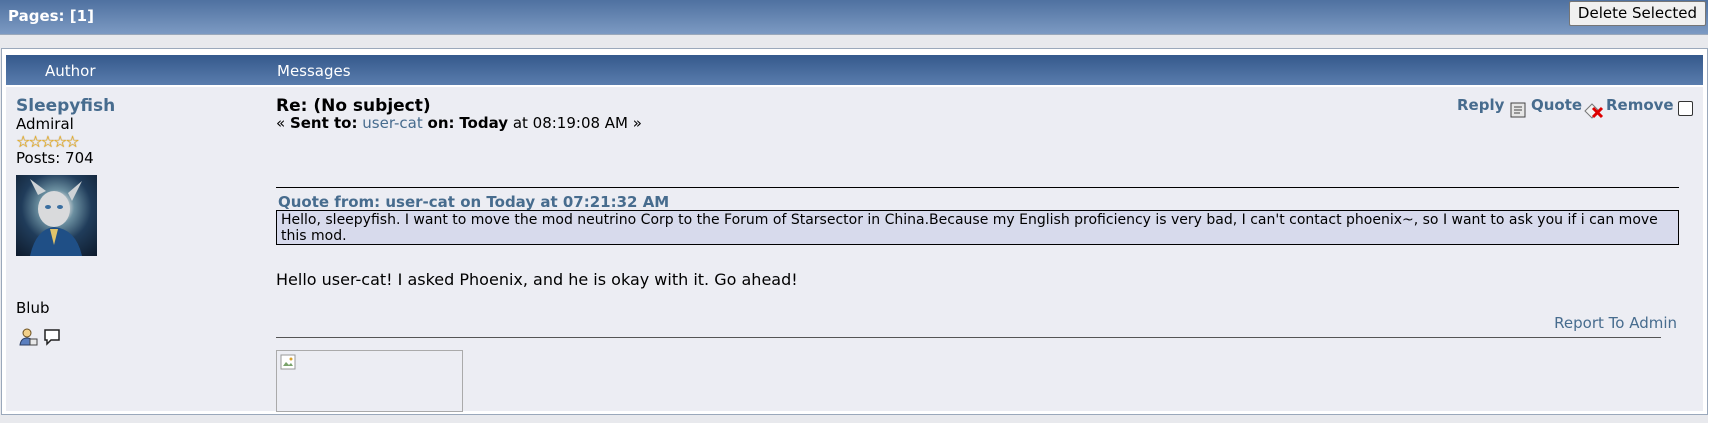 Image resolution: width=1735 pixels, height=423 pixels. I want to click on author-post-count: Posts: 704, so click(55, 158).